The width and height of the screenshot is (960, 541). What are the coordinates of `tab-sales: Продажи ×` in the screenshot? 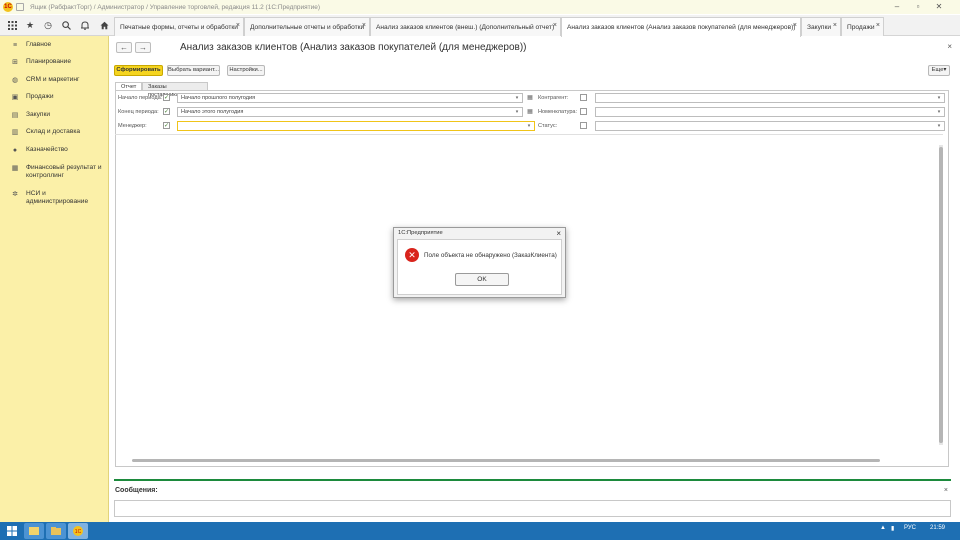 It's located at (862, 26).